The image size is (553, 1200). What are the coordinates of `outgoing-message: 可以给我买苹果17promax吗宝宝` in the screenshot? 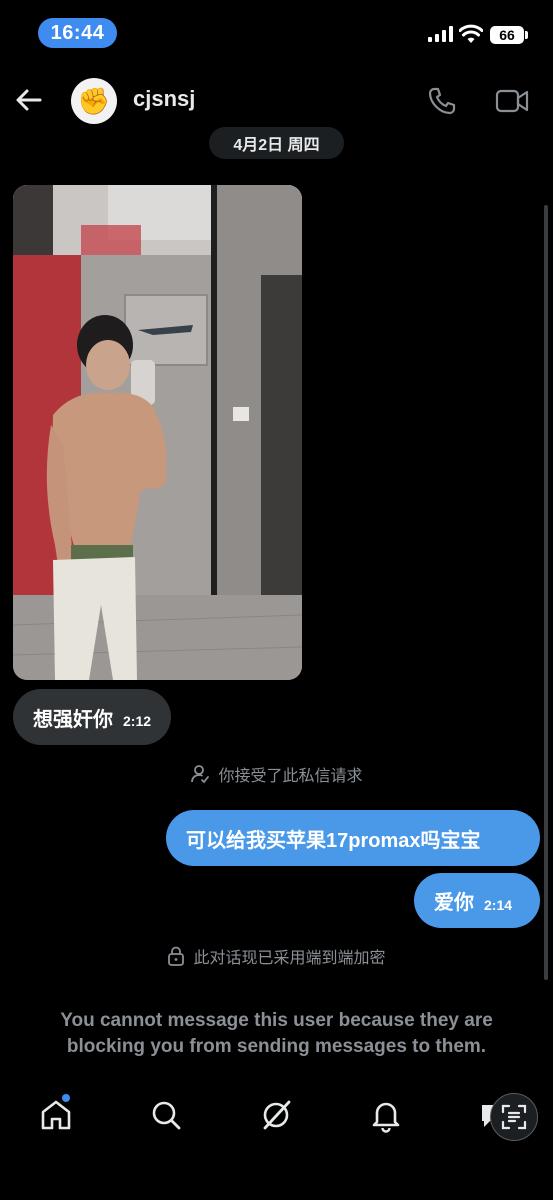 It's located at (353, 838).